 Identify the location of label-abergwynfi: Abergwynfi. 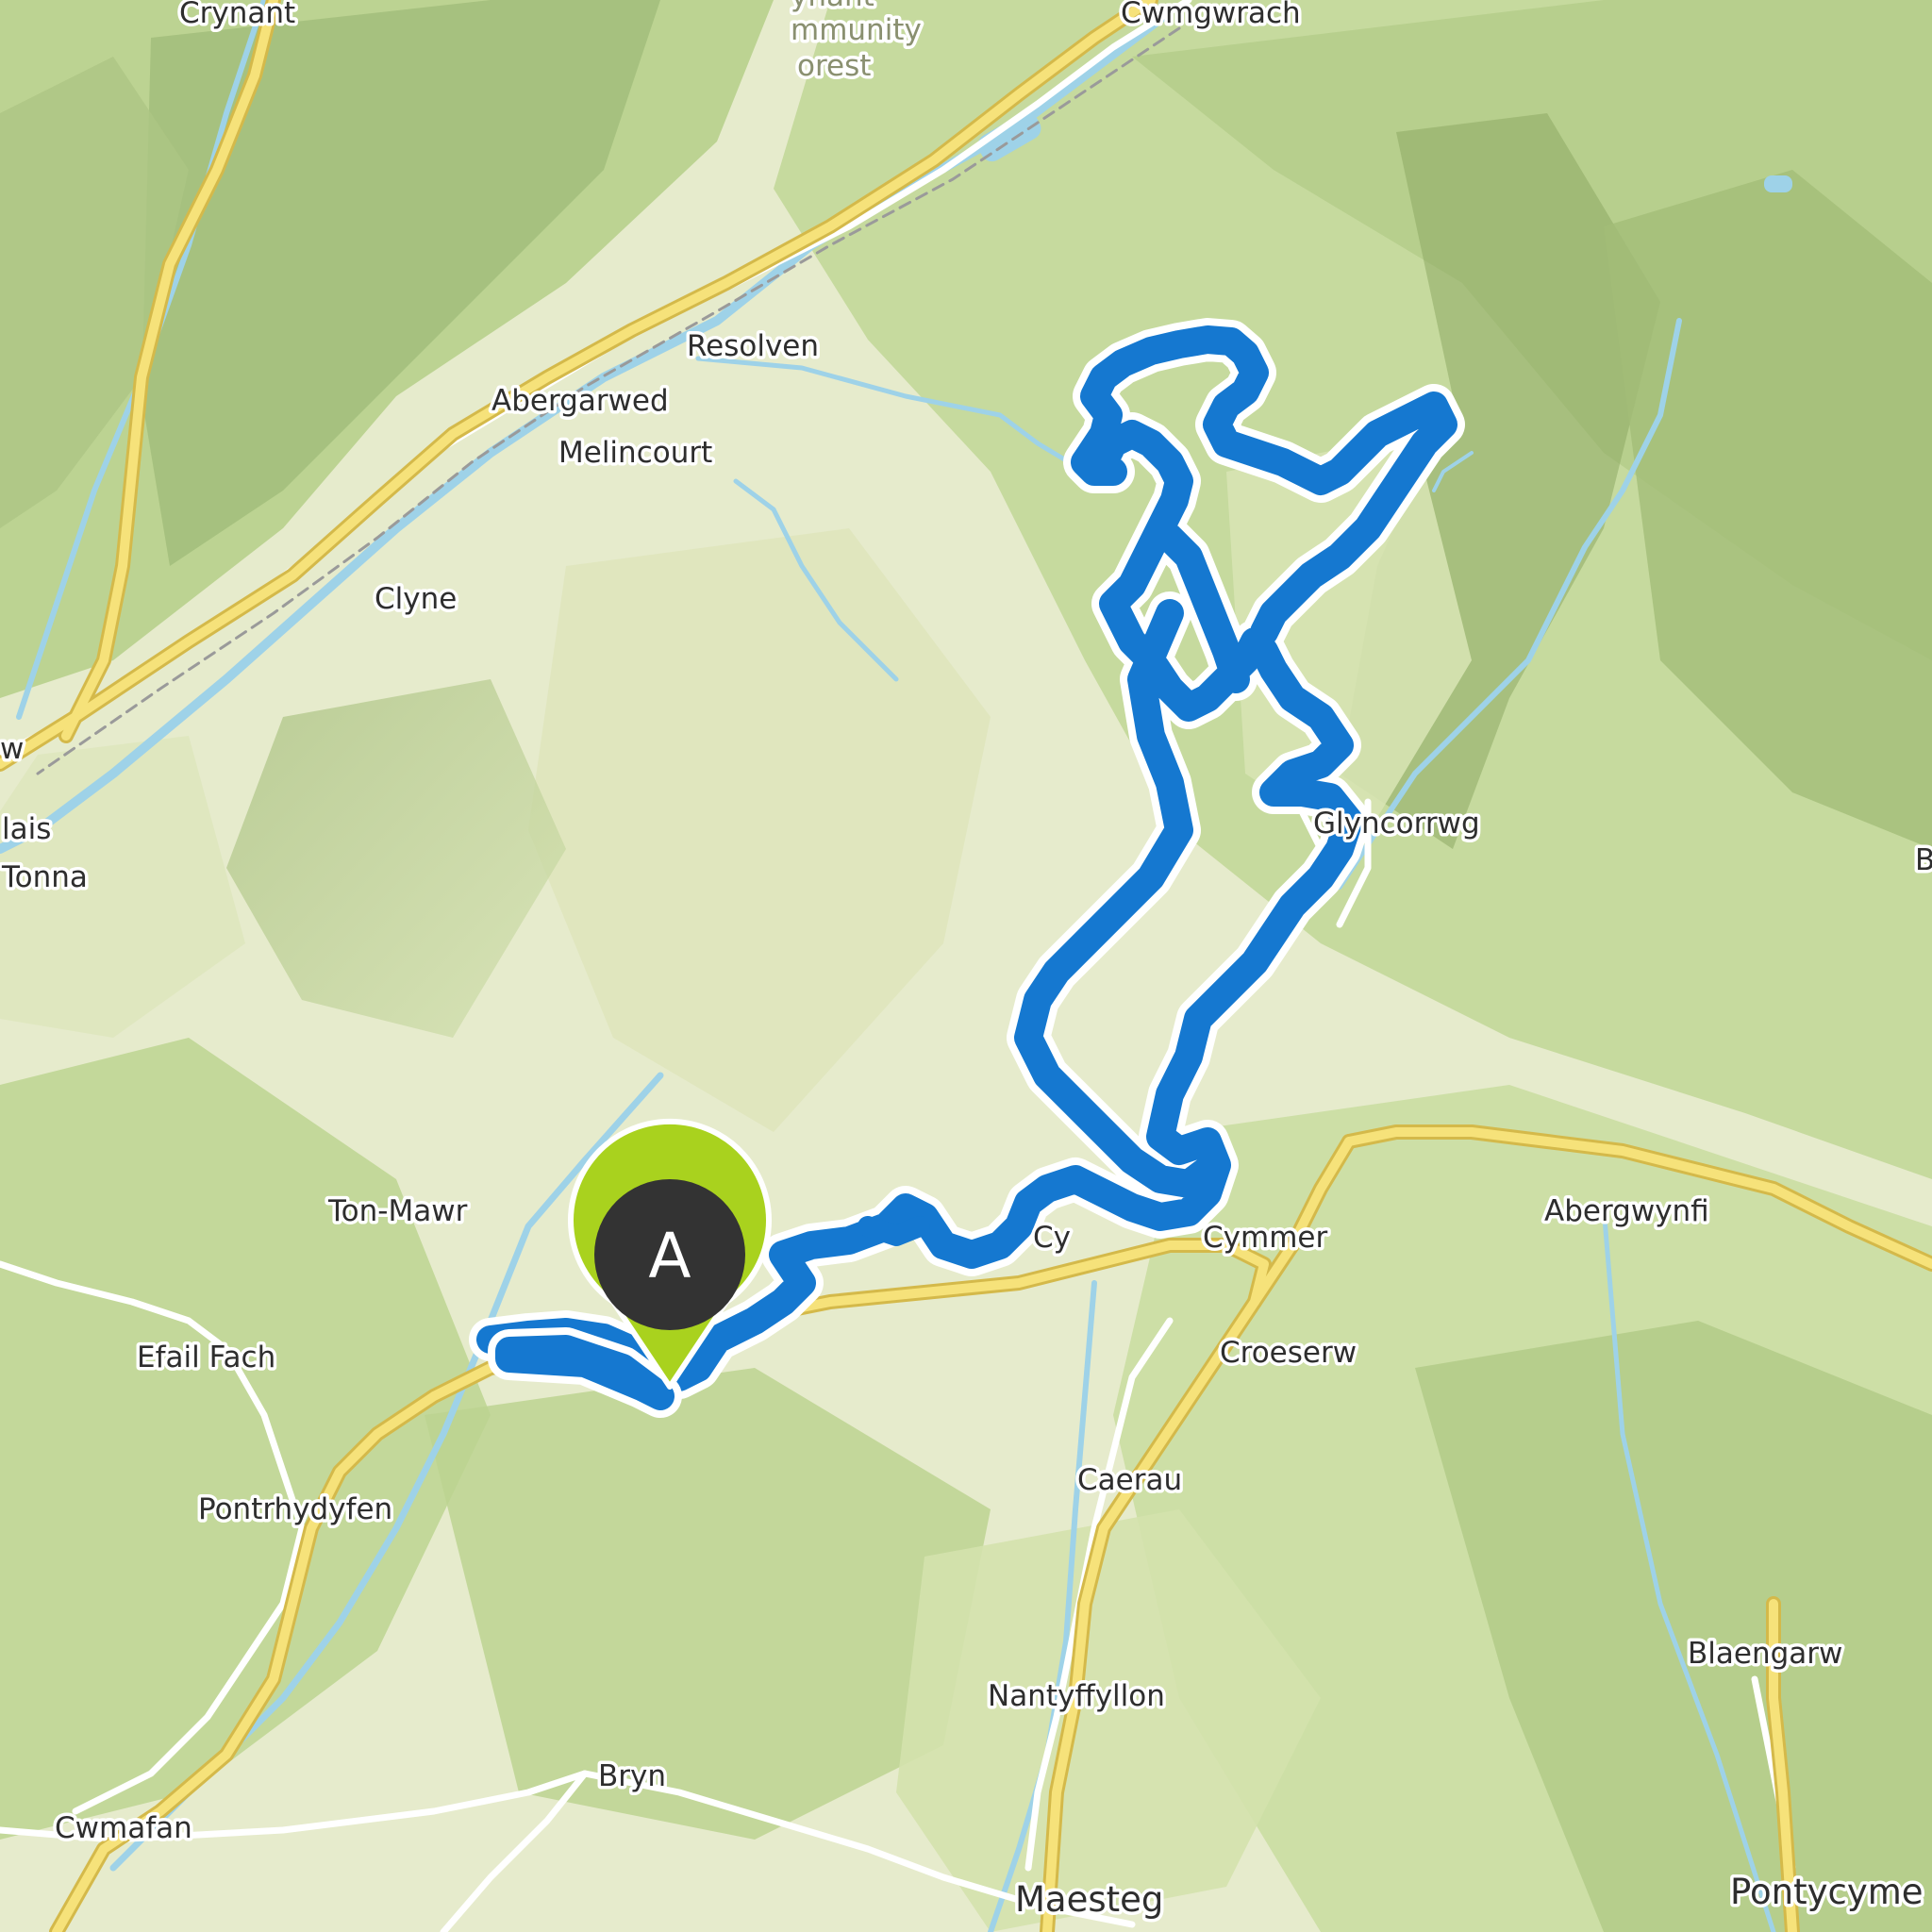
(1626, 1211).